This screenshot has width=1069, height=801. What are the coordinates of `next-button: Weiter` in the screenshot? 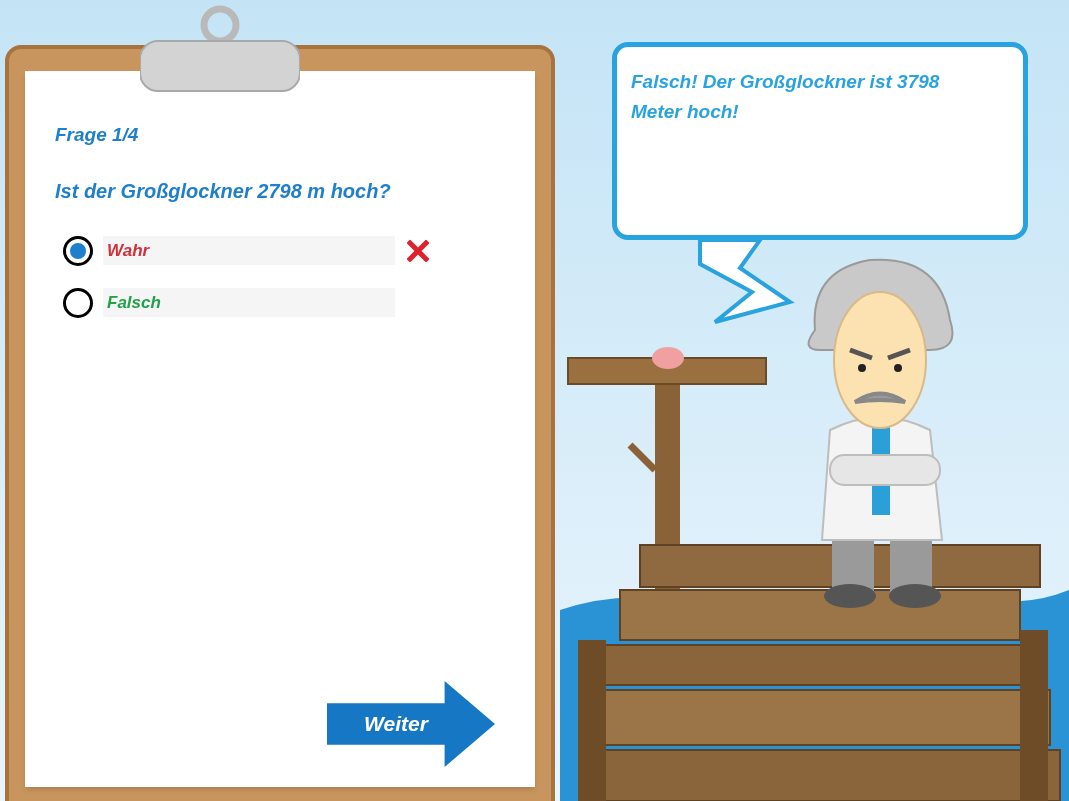 It's located at (411, 724).